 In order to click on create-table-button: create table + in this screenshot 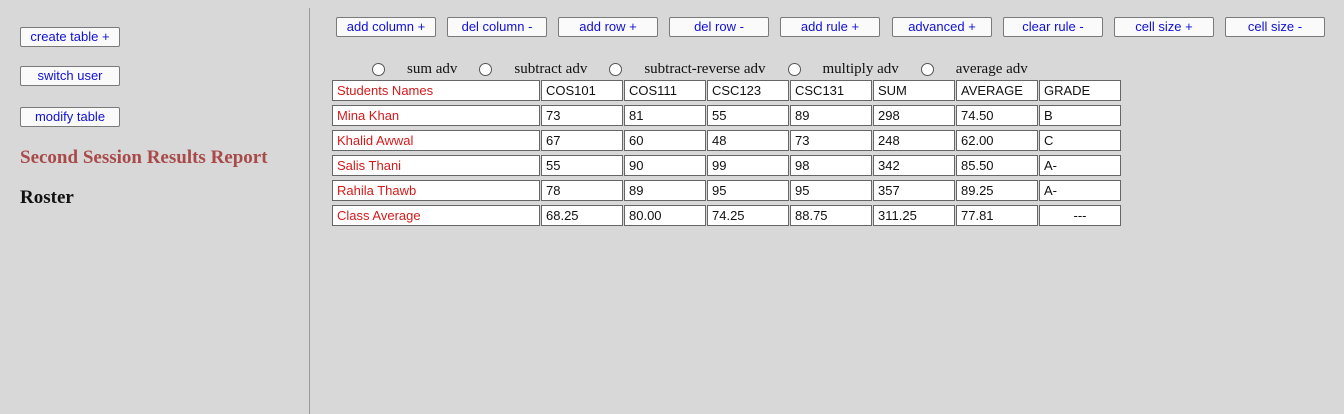, I will do `click(70, 37)`.